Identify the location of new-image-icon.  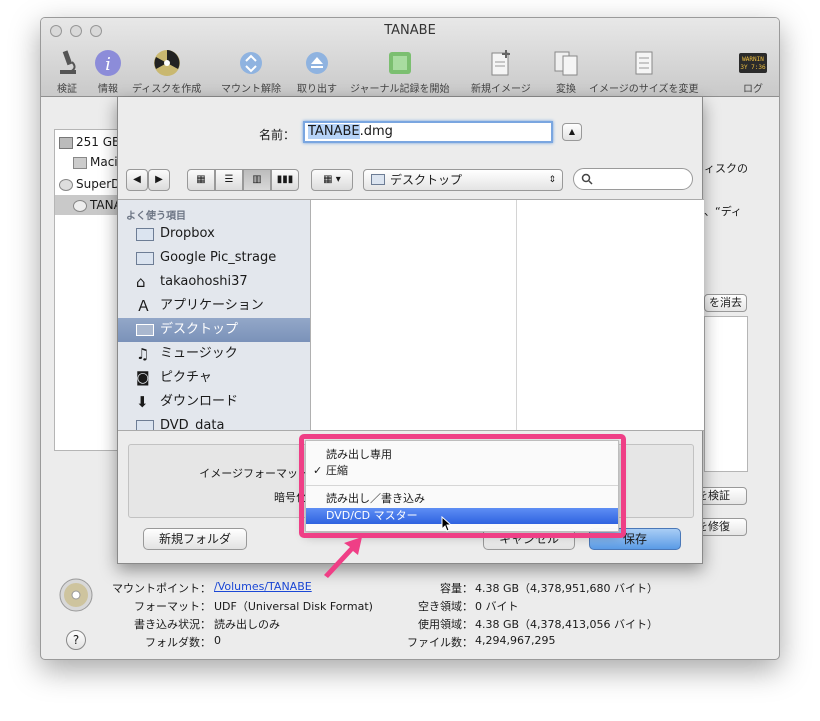
(500, 63).